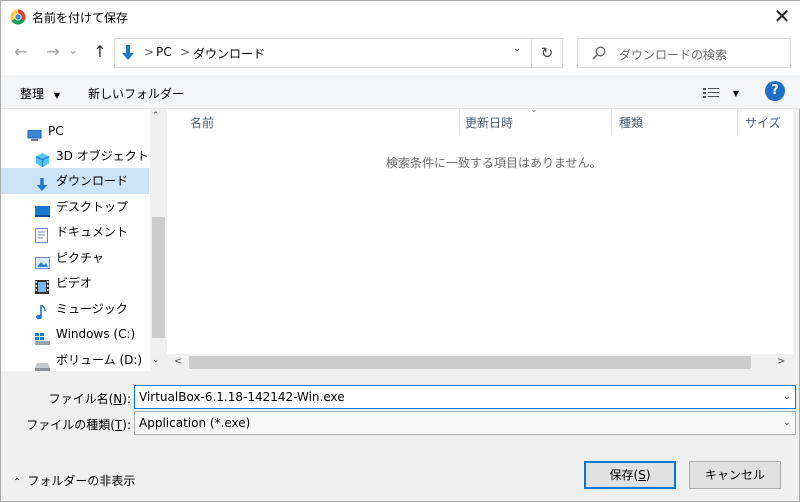  I want to click on nav-item-label: ボリューム (D:), so click(99, 360).